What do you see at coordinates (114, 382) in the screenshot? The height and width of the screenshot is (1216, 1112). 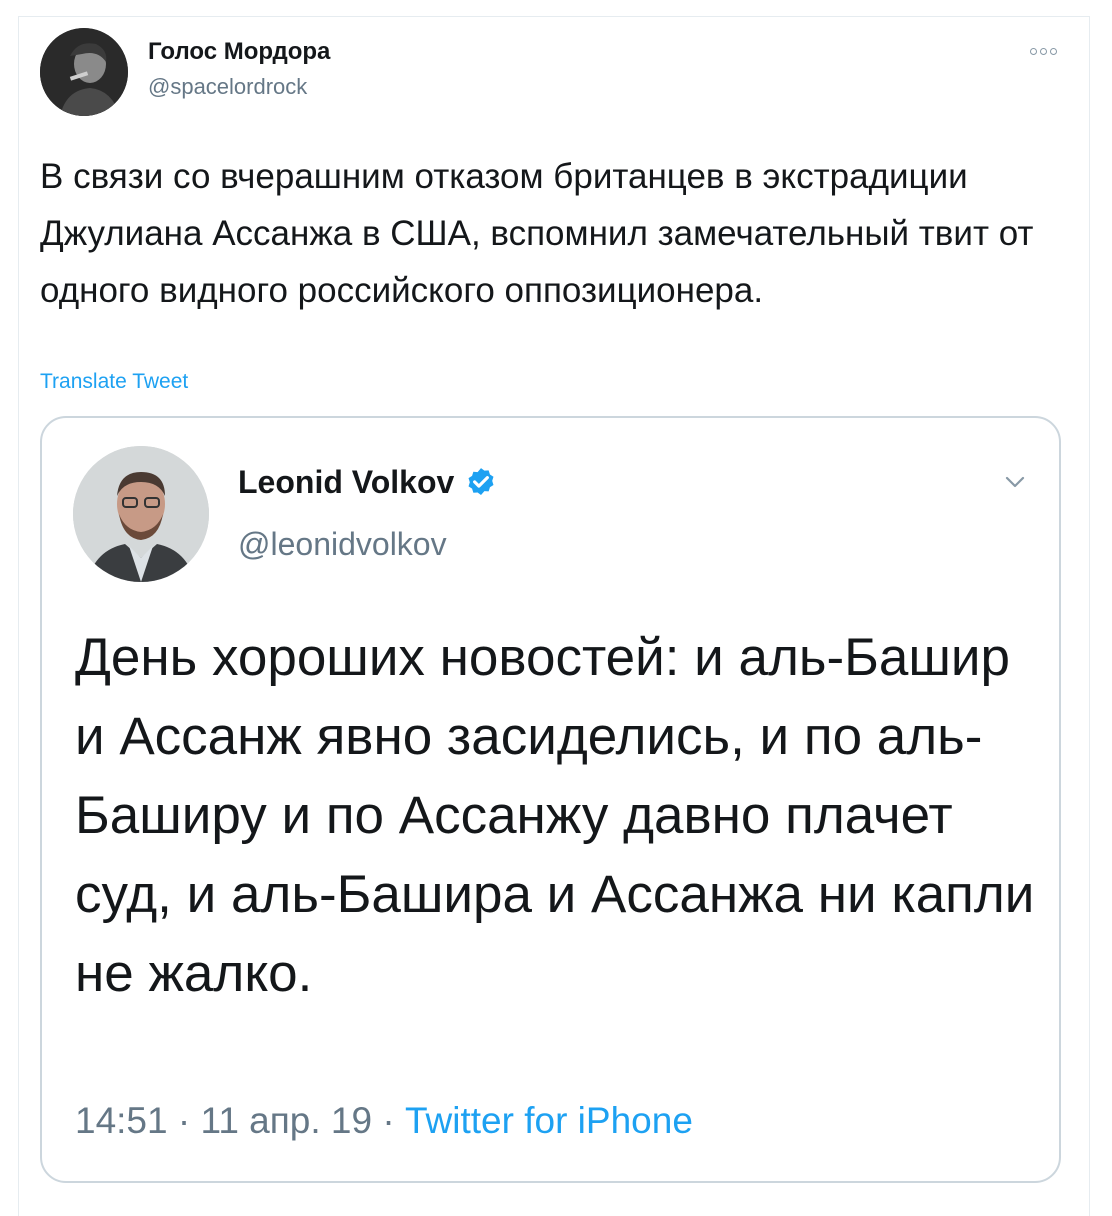 I see `translate-tweet-link: Translate Tweet` at bounding box center [114, 382].